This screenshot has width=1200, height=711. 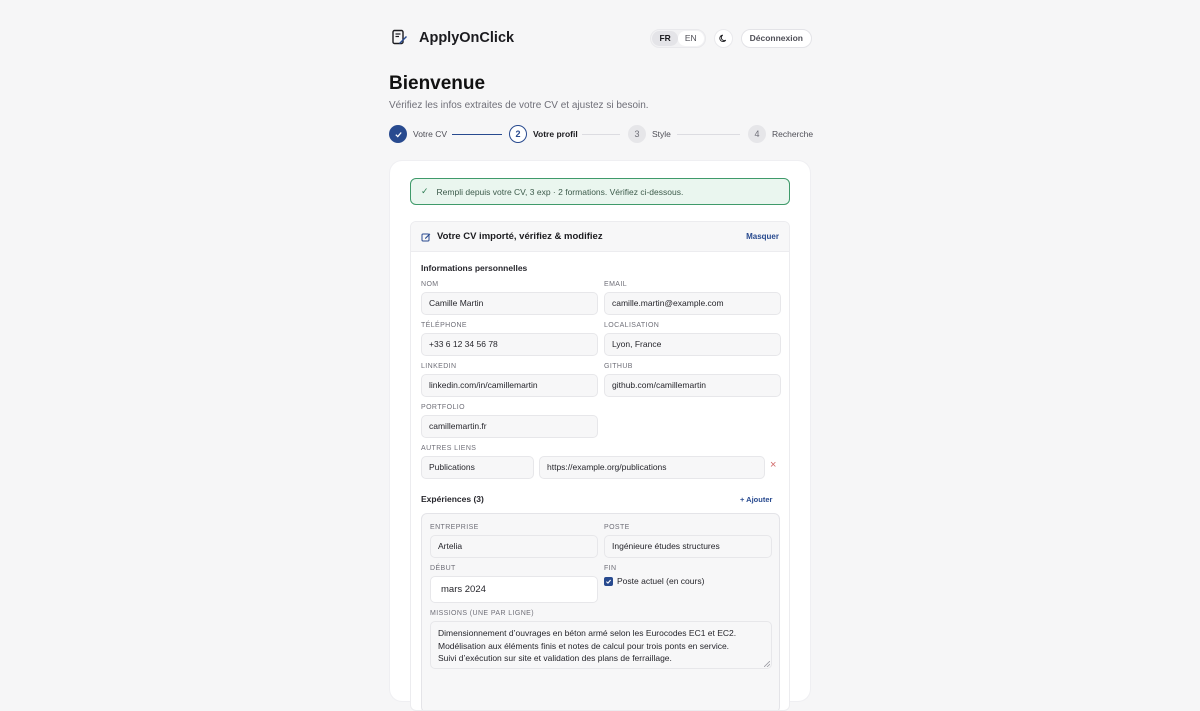 I want to click on step-style: 3 Style, so click(x=649, y=134).